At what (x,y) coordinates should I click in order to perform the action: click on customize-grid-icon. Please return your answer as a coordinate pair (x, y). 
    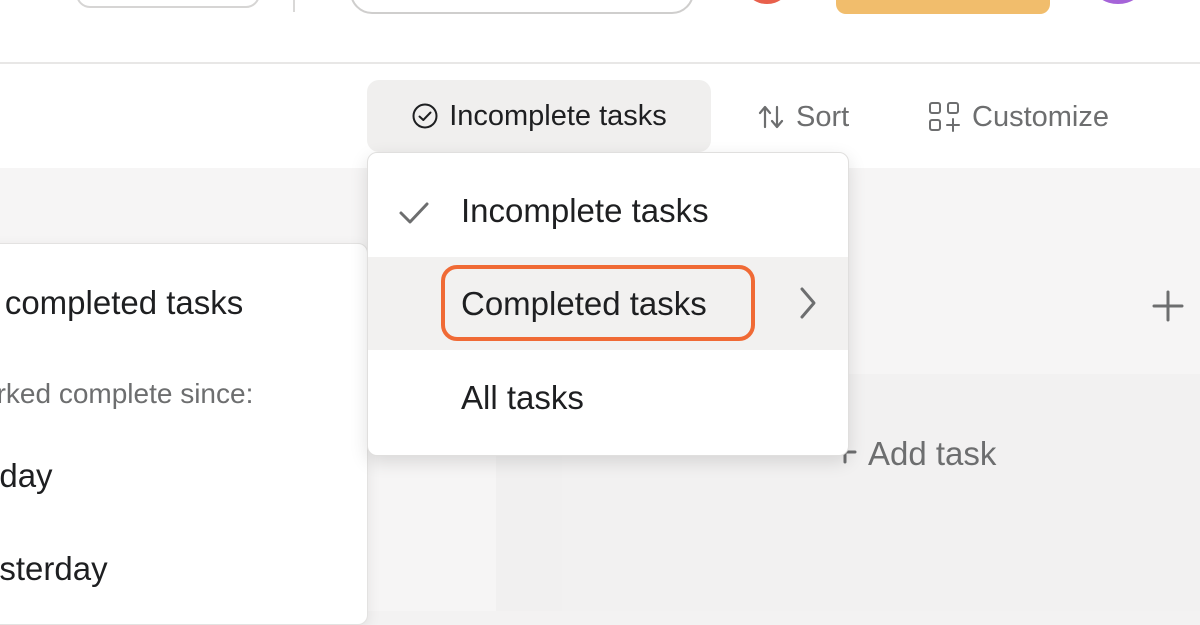
    Looking at the image, I should click on (945, 117).